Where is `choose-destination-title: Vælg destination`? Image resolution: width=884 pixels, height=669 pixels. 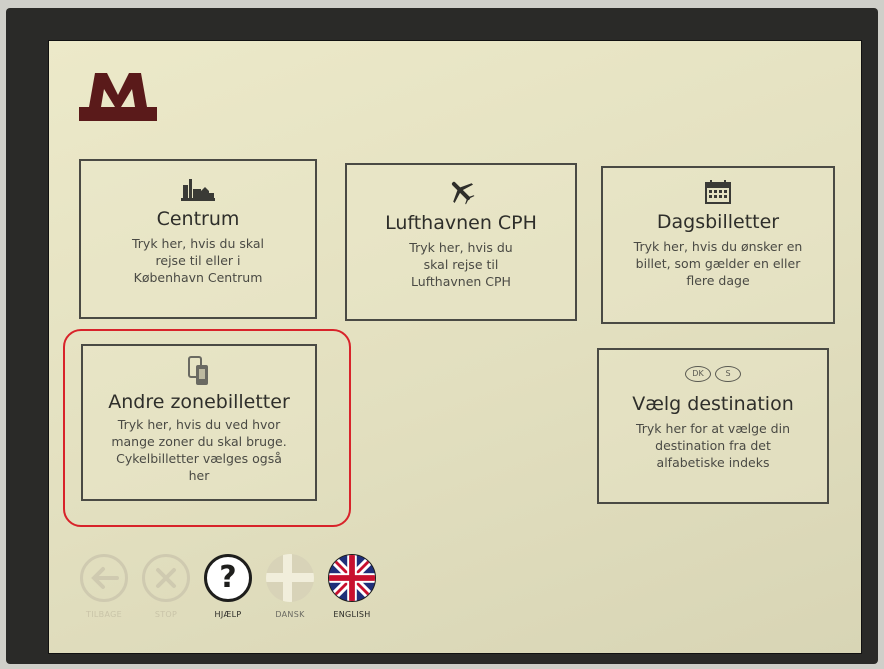
choose-destination-title: Vælg destination is located at coordinates (713, 404).